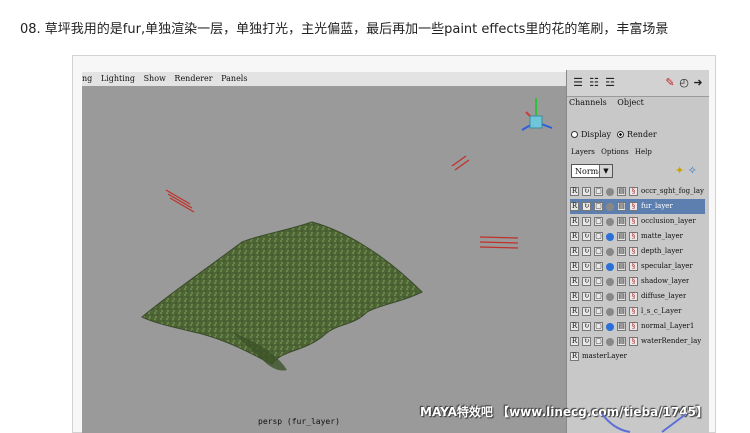 This screenshot has height=433, width=750. What do you see at coordinates (610, 83) in the screenshot?
I see `layout-icon-3: ☲` at bounding box center [610, 83].